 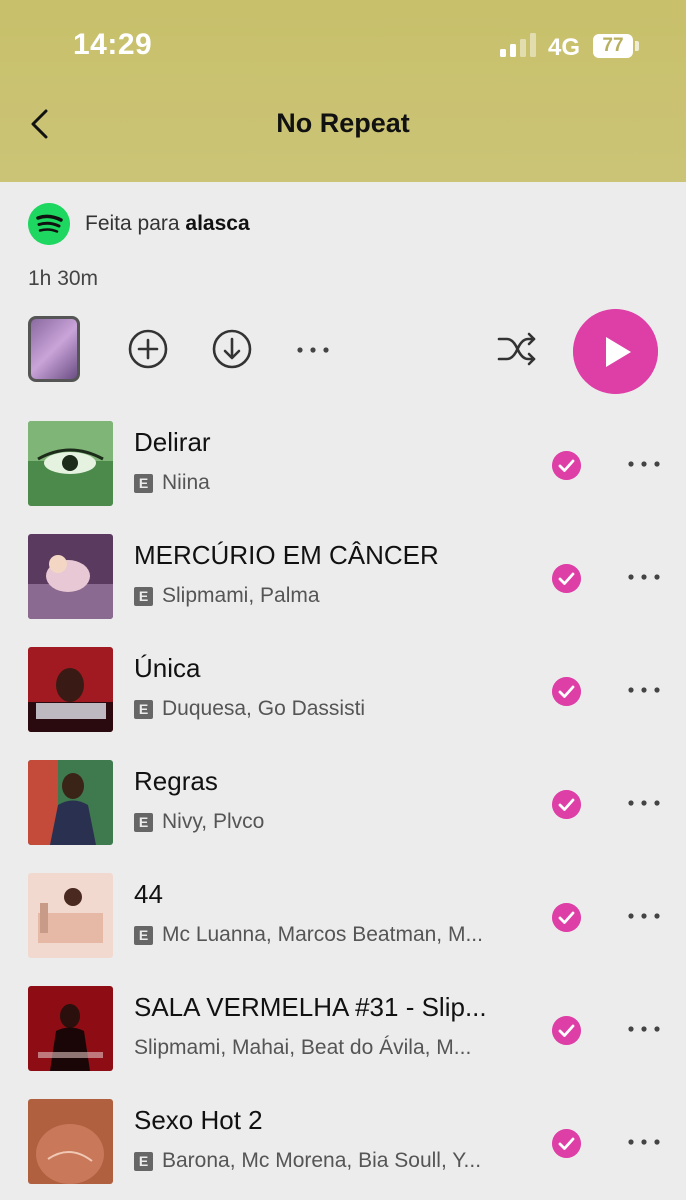 I want to click on status-time: 14:29, so click(x=113, y=44).